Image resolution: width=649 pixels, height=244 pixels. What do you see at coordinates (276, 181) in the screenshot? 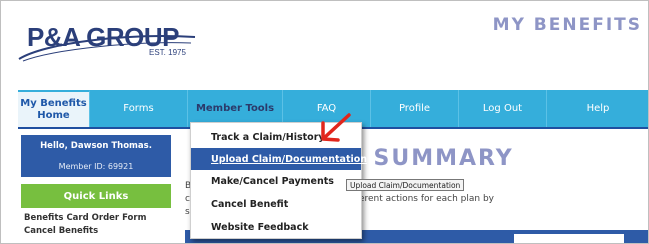
I see `menu-item-make-cancel-payments: Make/Cancel Payments` at bounding box center [276, 181].